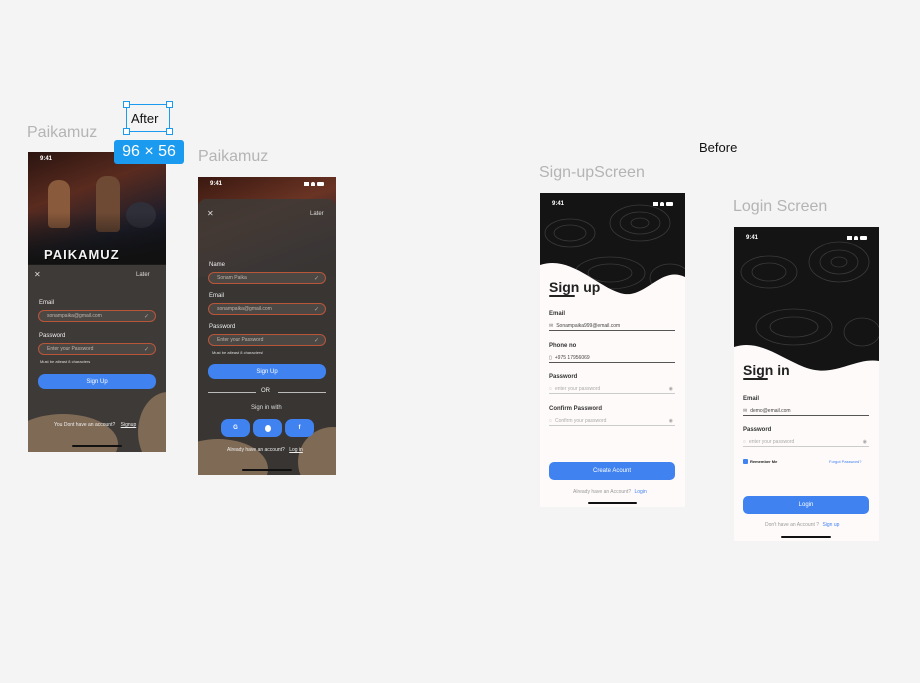 The width and height of the screenshot is (920, 683). Describe the element at coordinates (612, 421) in the screenshot. I see `confirm-password-field: ◌ Confirm your password ◉` at that location.